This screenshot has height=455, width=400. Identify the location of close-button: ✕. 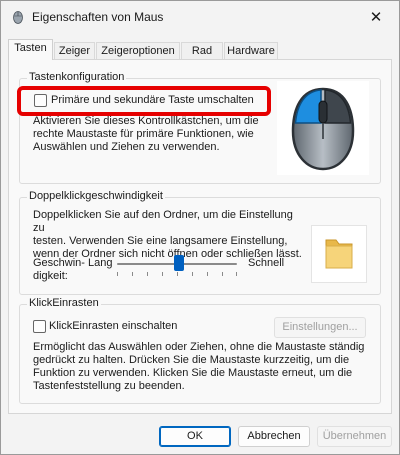
(376, 17).